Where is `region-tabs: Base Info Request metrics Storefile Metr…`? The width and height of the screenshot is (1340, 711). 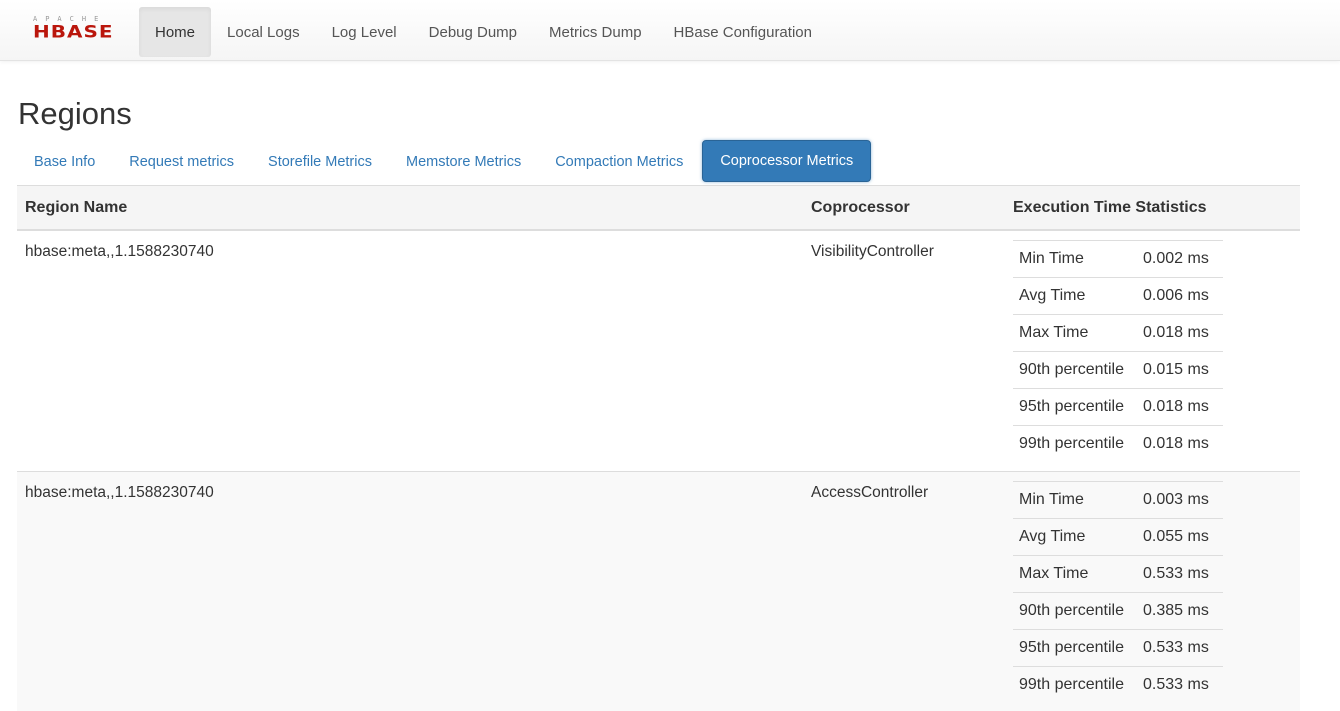
region-tabs: Base Info Request metrics Storefile Metr… is located at coordinates (658, 163).